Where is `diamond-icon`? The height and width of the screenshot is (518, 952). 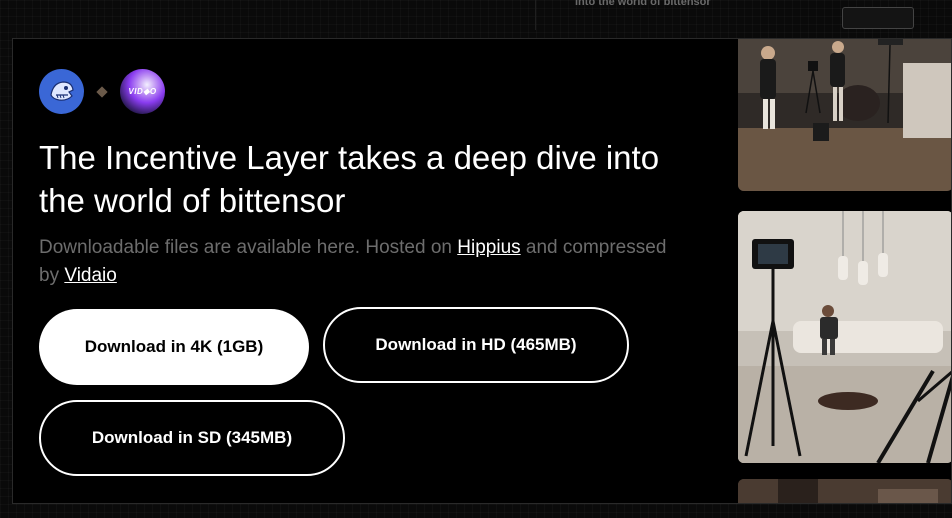 diamond-icon is located at coordinates (102, 91).